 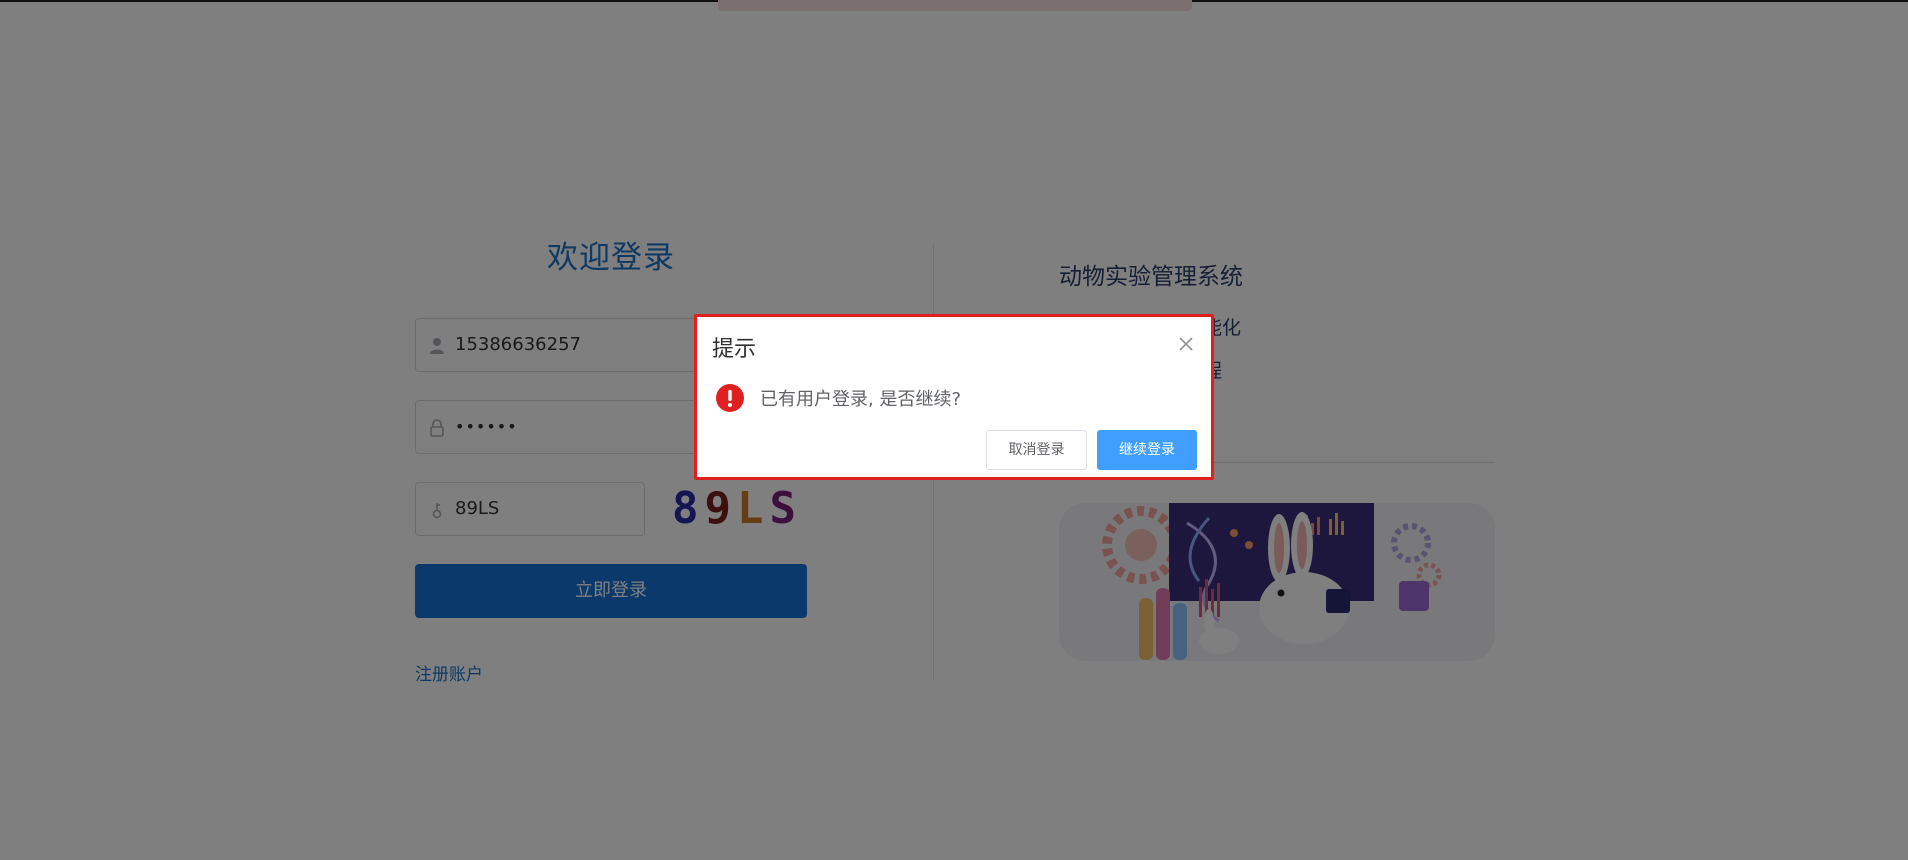 What do you see at coordinates (860, 399) in the screenshot?
I see `dialog-message: 已有用户登录, 是否继续?` at bounding box center [860, 399].